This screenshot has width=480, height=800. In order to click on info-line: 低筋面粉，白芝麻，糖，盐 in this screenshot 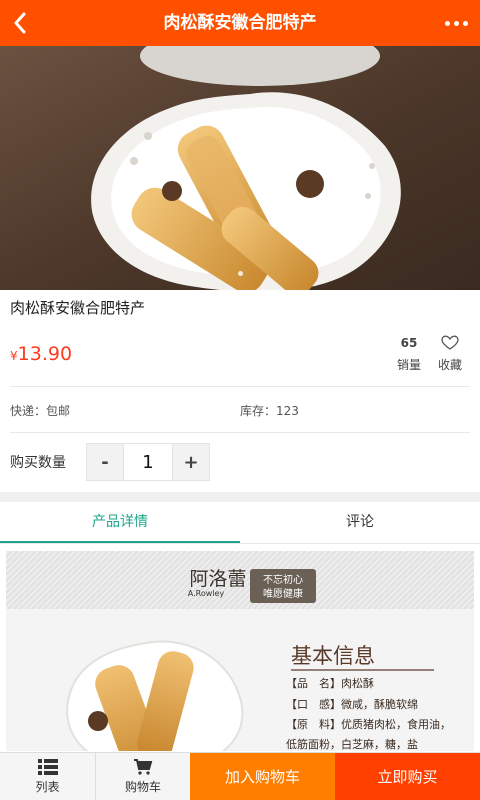, I will do `click(352, 744)`.